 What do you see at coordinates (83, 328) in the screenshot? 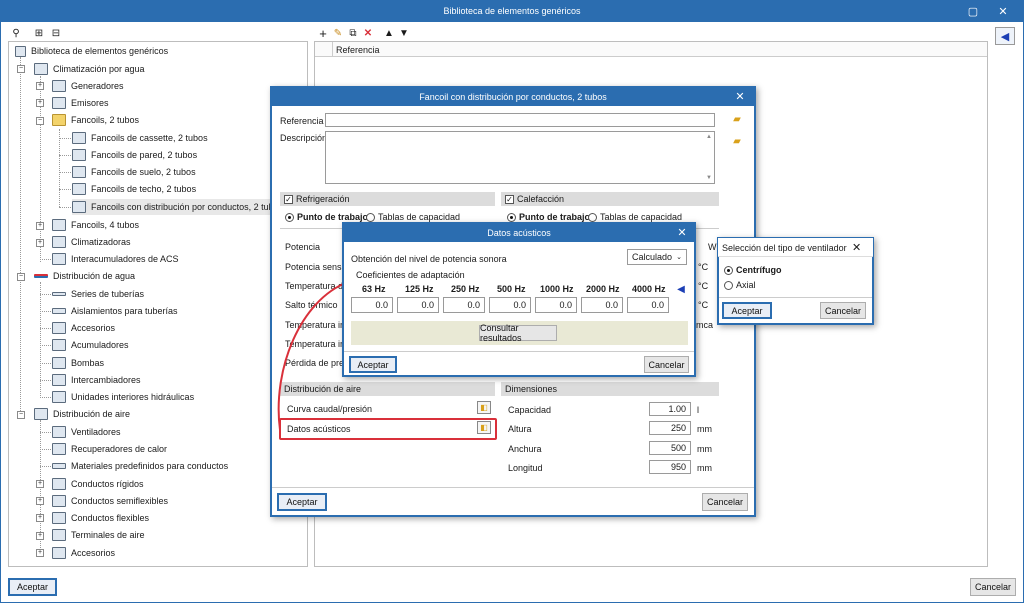
I see `tree-item-accesorios-agua: Accesorios` at bounding box center [83, 328].